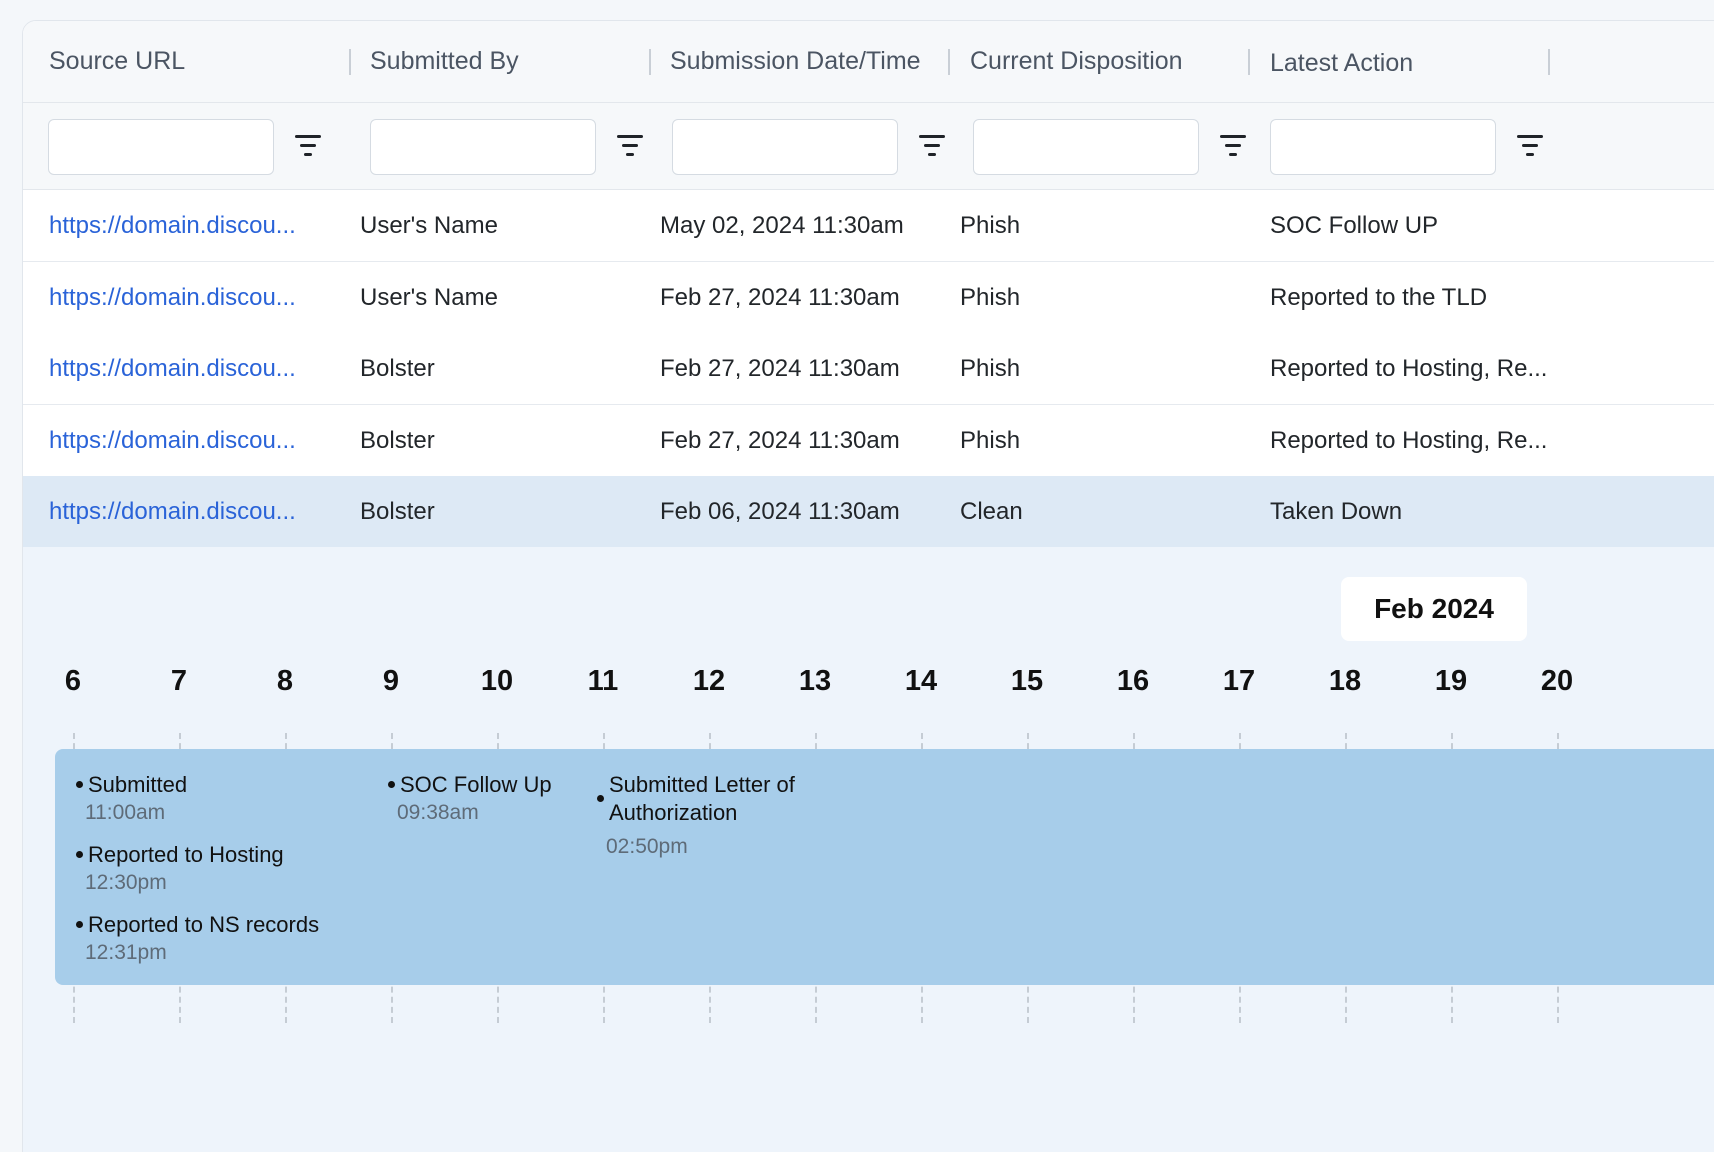 This screenshot has width=1714, height=1152. What do you see at coordinates (815, 681) in the screenshot?
I see `timeline-day: 13` at bounding box center [815, 681].